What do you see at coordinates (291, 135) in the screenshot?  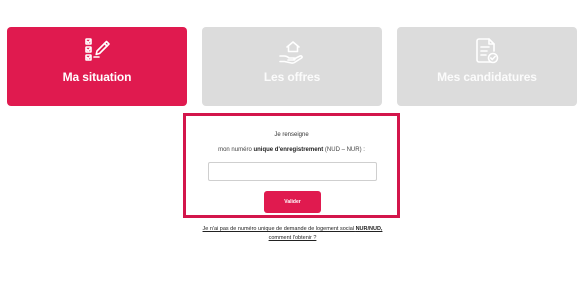 I see `form-title: Je renseigne` at bounding box center [291, 135].